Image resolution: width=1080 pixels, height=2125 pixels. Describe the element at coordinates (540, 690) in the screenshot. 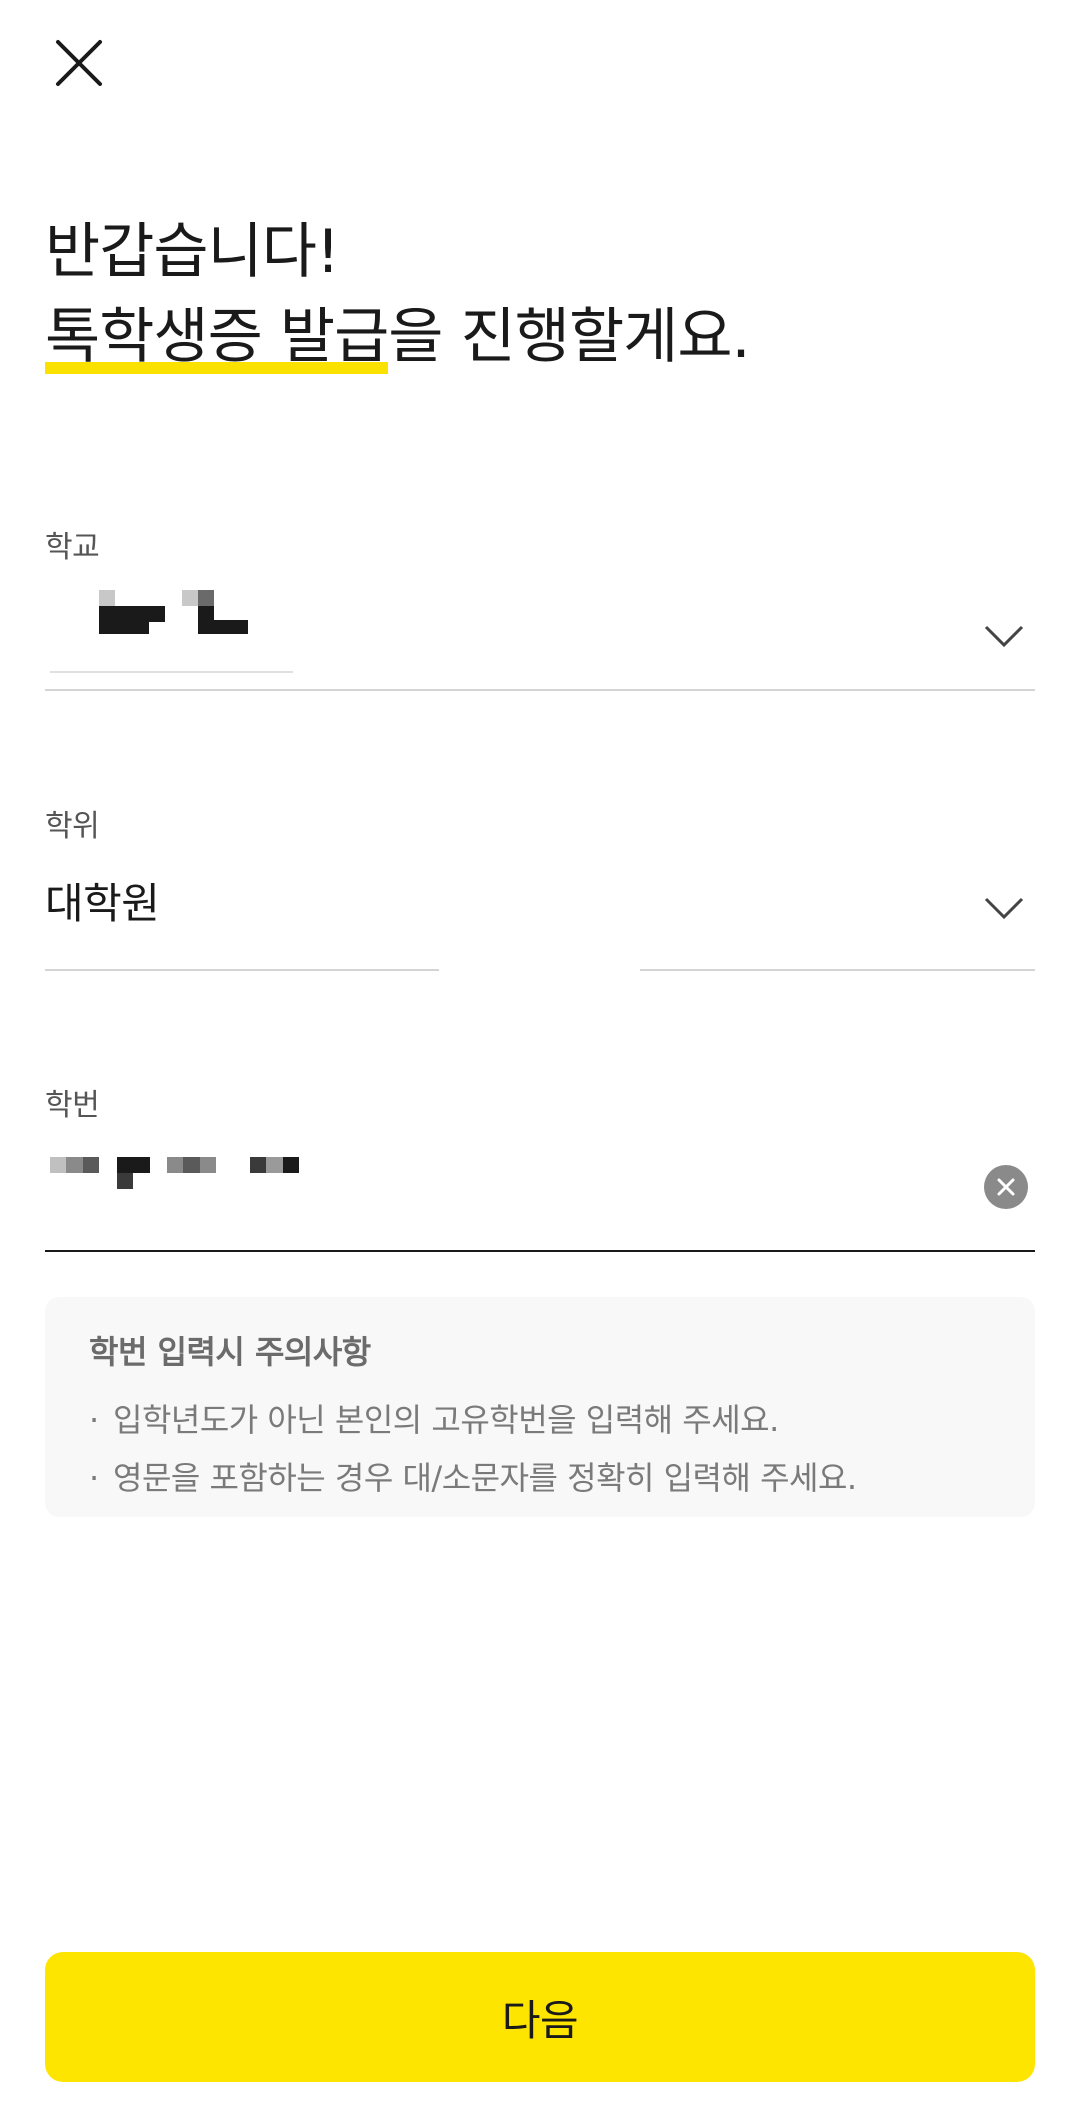

I see `school-underline` at that location.